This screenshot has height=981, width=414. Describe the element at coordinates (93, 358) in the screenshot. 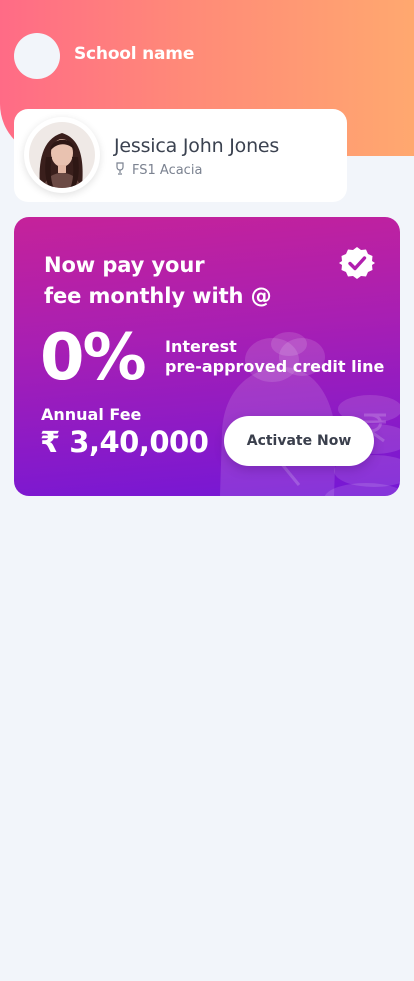

I see `interest-rate: 0%` at that location.